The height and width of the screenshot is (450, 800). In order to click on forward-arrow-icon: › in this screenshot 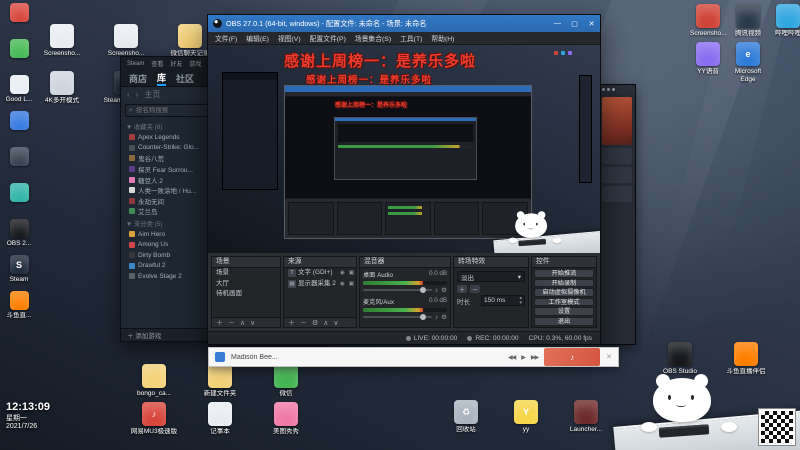, I will do `click(137, 94)`.